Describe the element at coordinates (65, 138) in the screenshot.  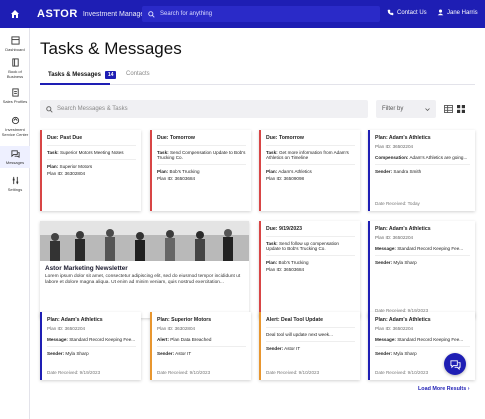
I see `card-heading: Due: Past Due` at that location.